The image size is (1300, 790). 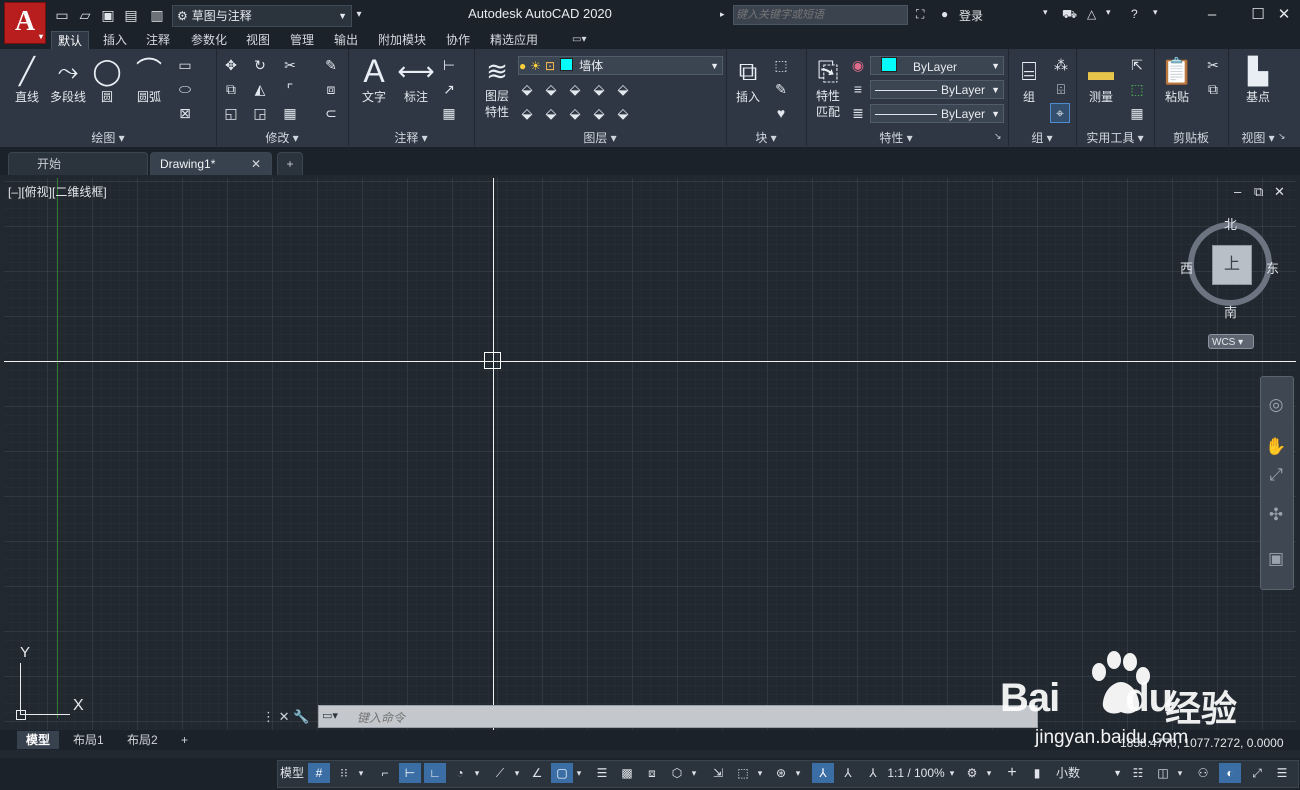 I want to click on grip-handle-icon: ⋮, so click(x=268, y=716).